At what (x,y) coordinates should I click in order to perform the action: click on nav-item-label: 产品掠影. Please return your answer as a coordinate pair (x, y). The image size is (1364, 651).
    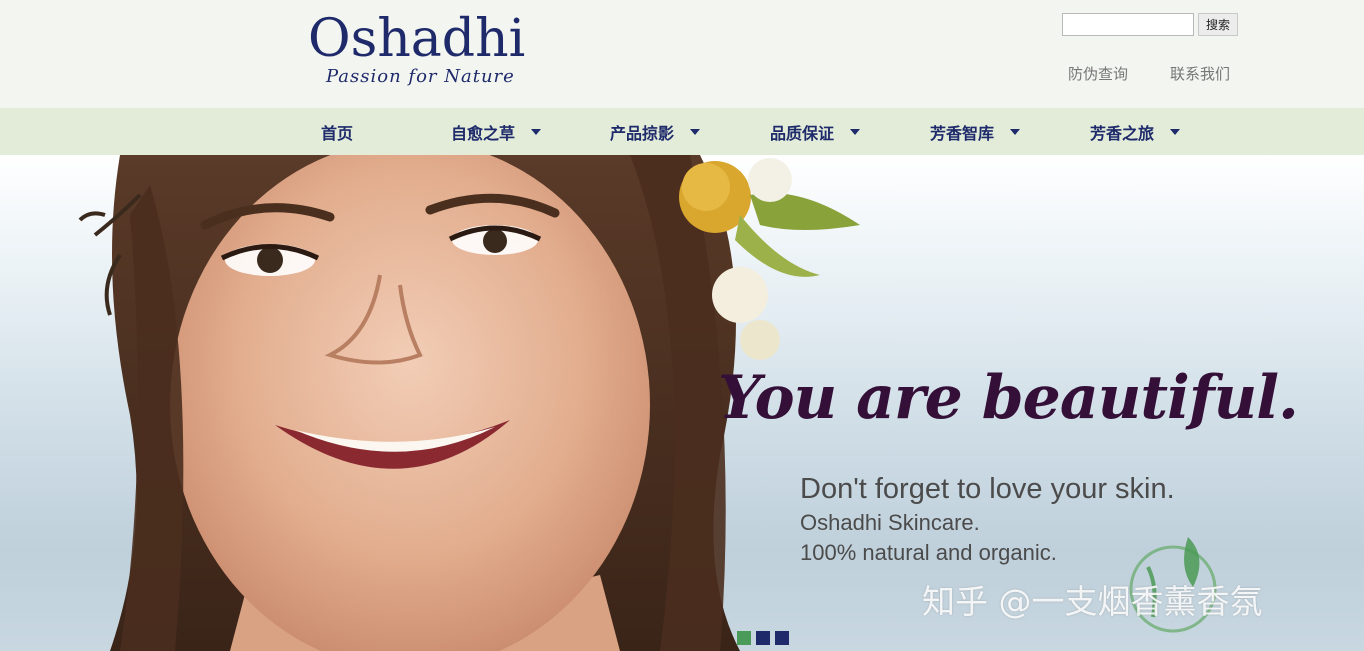
    Looking at the image, I should click on (642, 133).